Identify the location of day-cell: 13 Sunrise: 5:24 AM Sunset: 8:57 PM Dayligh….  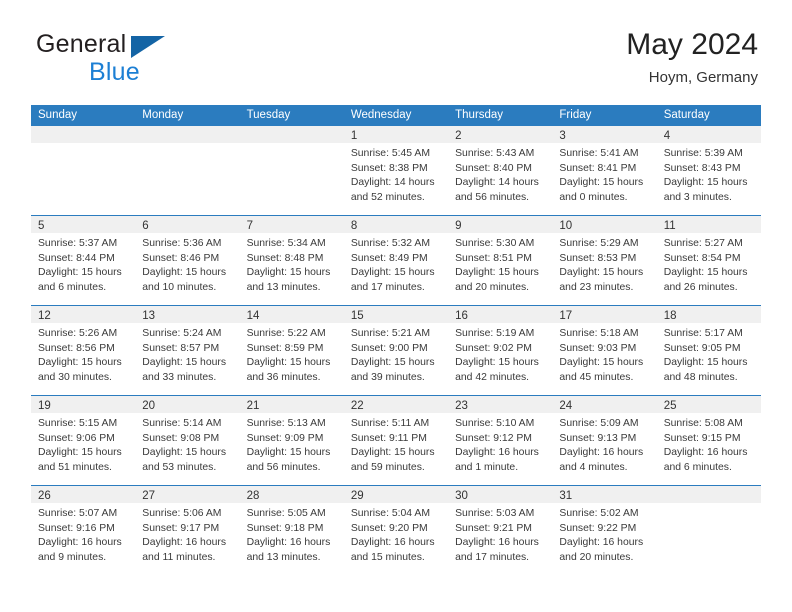
(187, 350).